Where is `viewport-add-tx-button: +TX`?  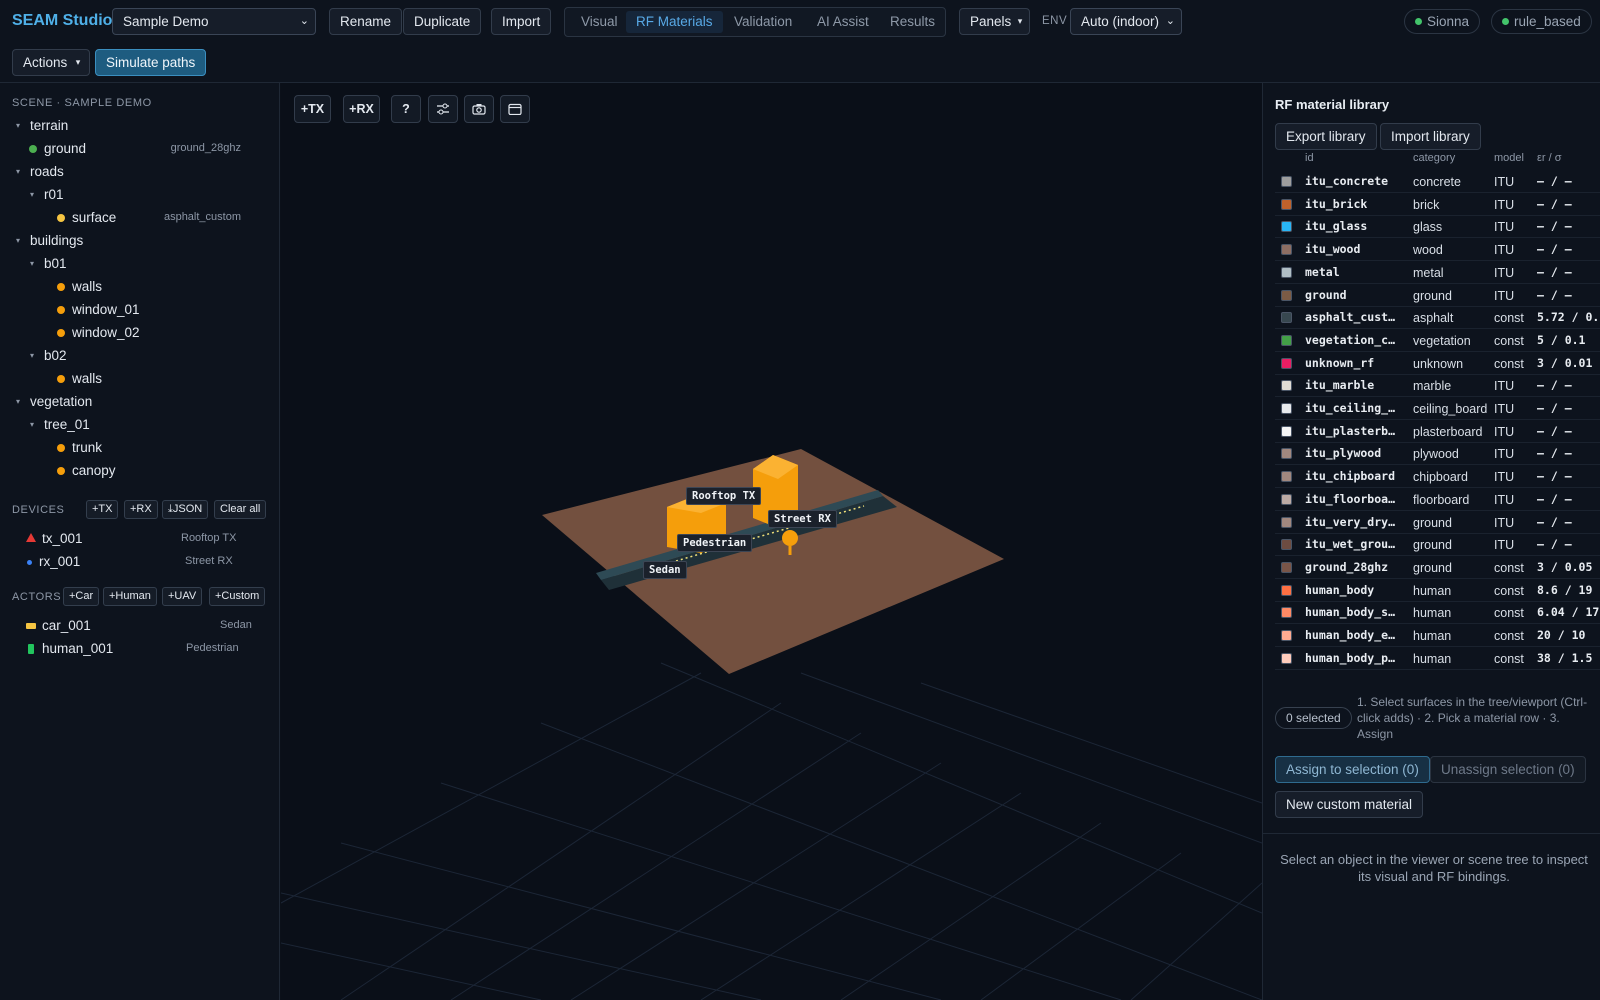
viewport-add-tx-button: +TX is located at coordinates (312, 109).